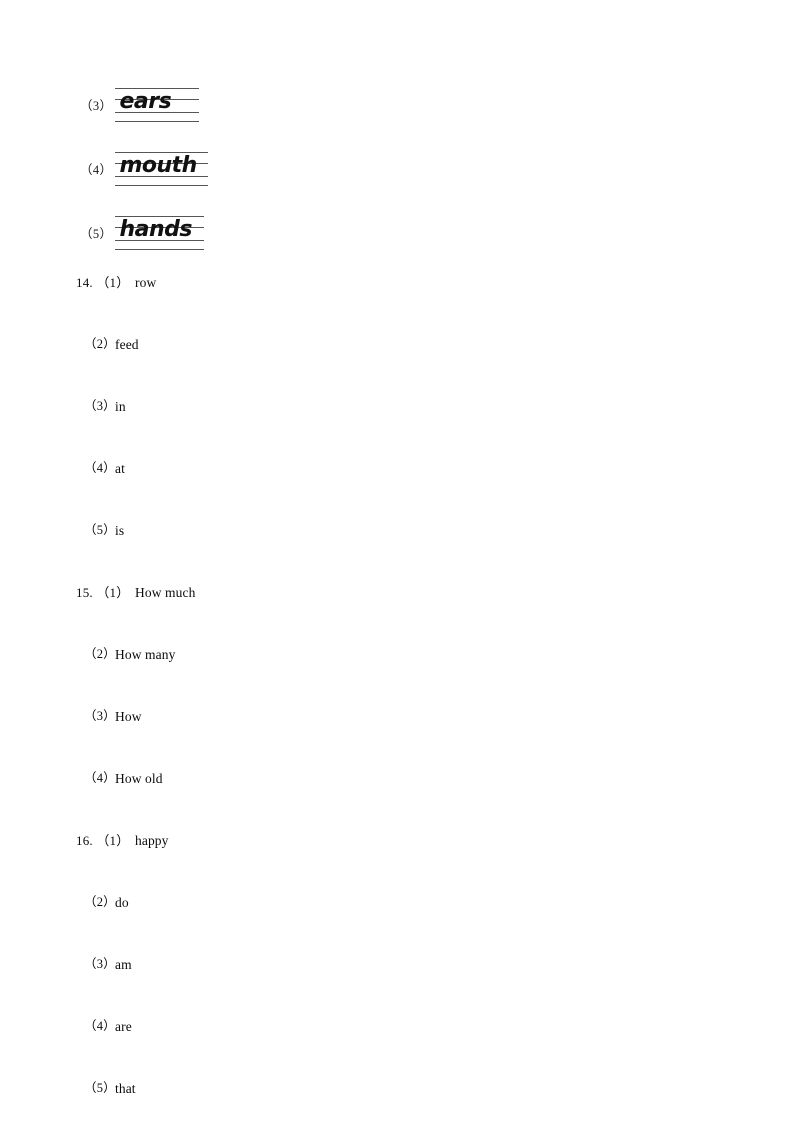 This screenshot has width=794, height=1123. What do you see at coordinates (397, 902) in the screenshot?
I see `answer-key-line: （2） do` at bounding box center [397, 902].